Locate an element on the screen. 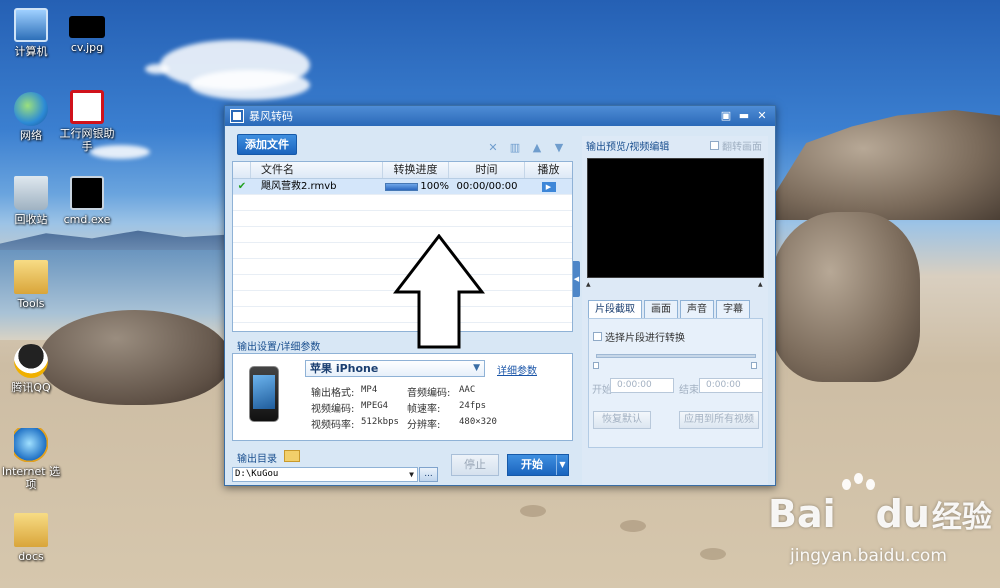 This screenshot has height=588, width=1000. iphone-device-icon is located at coordinates (264, 394).